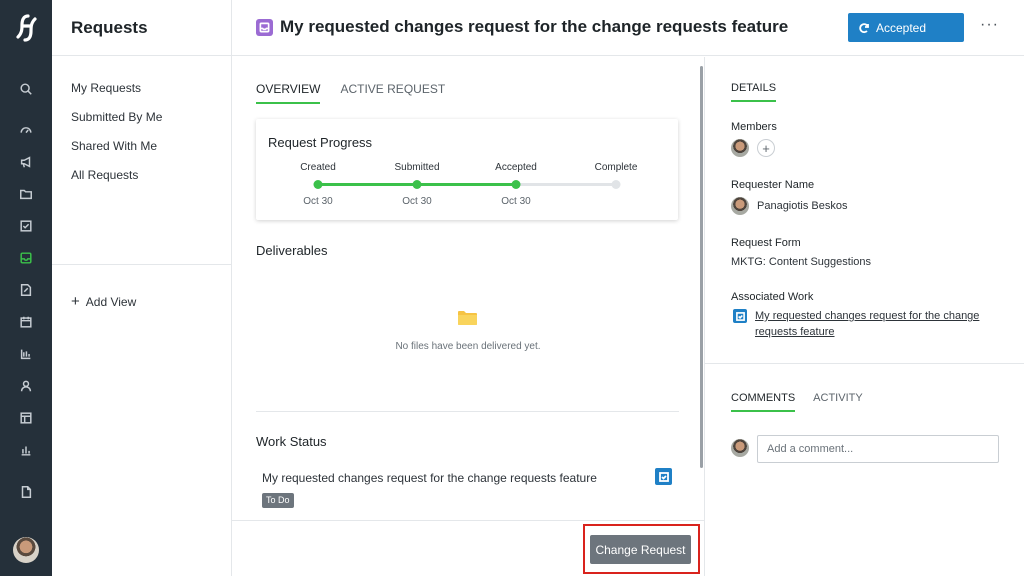 The width and height of the screenshot is (1024, 576). Describe the element at coordinates (740, 448) in the screenshot. I see `commenter-avatar` at that location.